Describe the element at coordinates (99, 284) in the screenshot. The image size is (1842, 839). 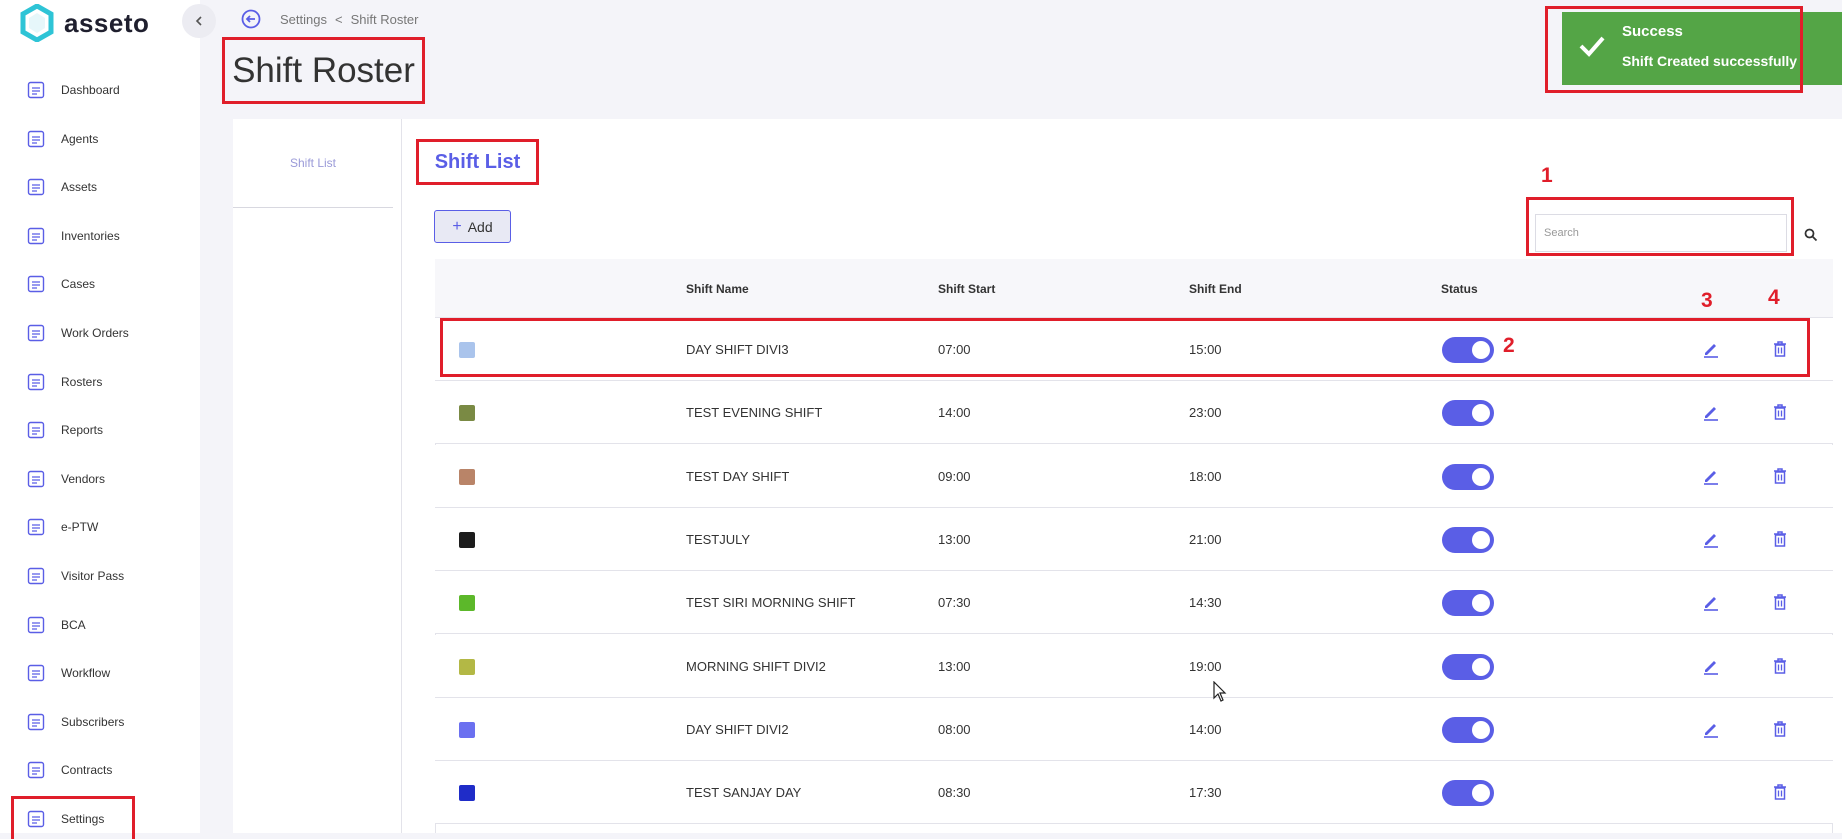
I see `sidebar-item-cases: Cases` at that location.